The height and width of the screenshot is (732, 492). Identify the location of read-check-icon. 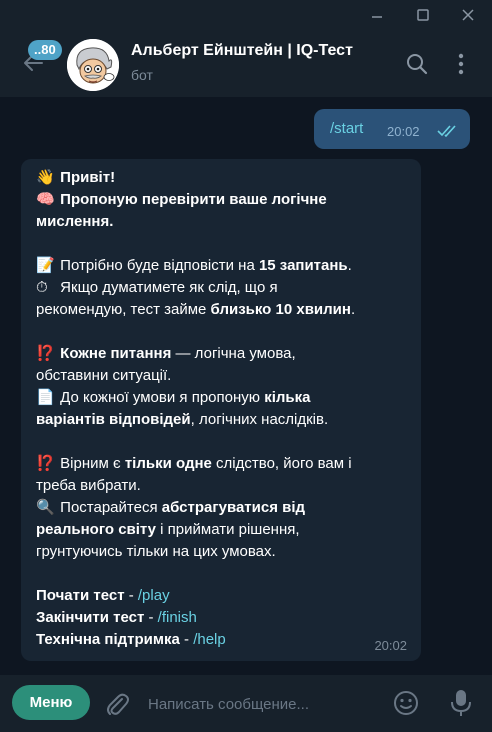
(448, 131).